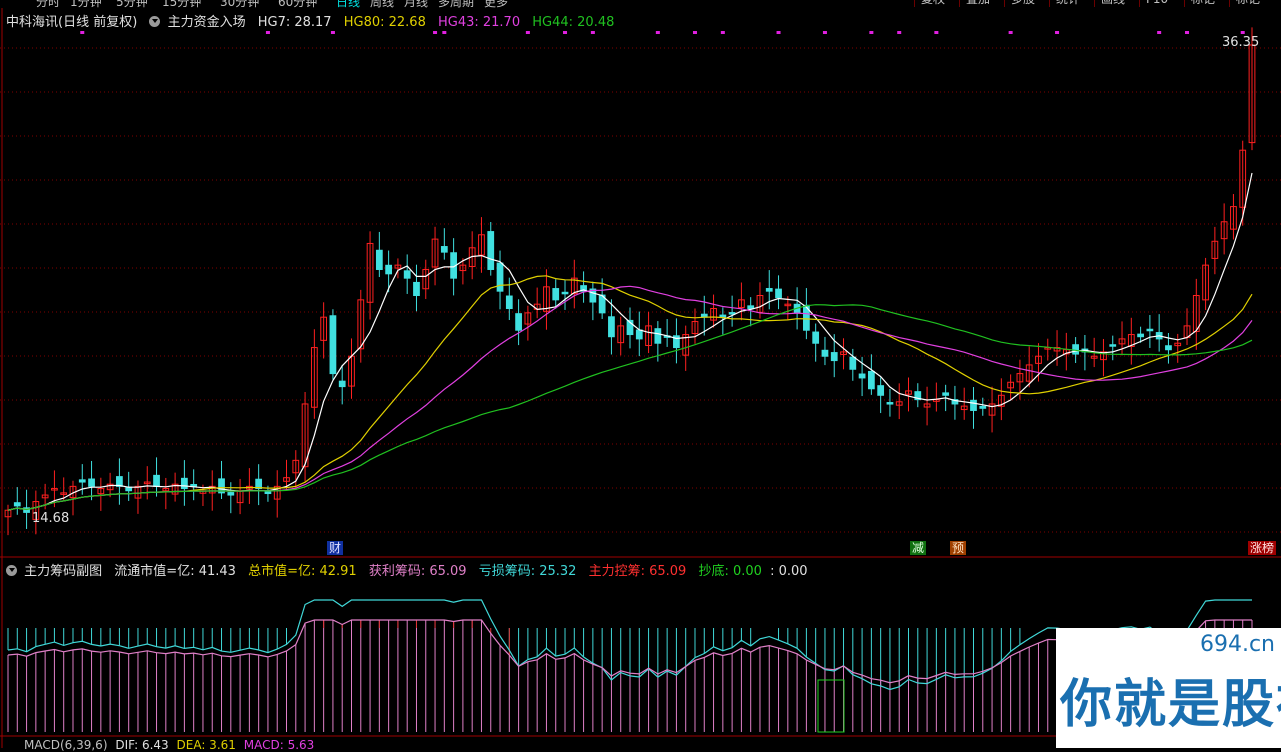 The width and height of the screenshot is (1281, 752). I want to click on macd-dea: DEA: 3.61, so click(206, 745).